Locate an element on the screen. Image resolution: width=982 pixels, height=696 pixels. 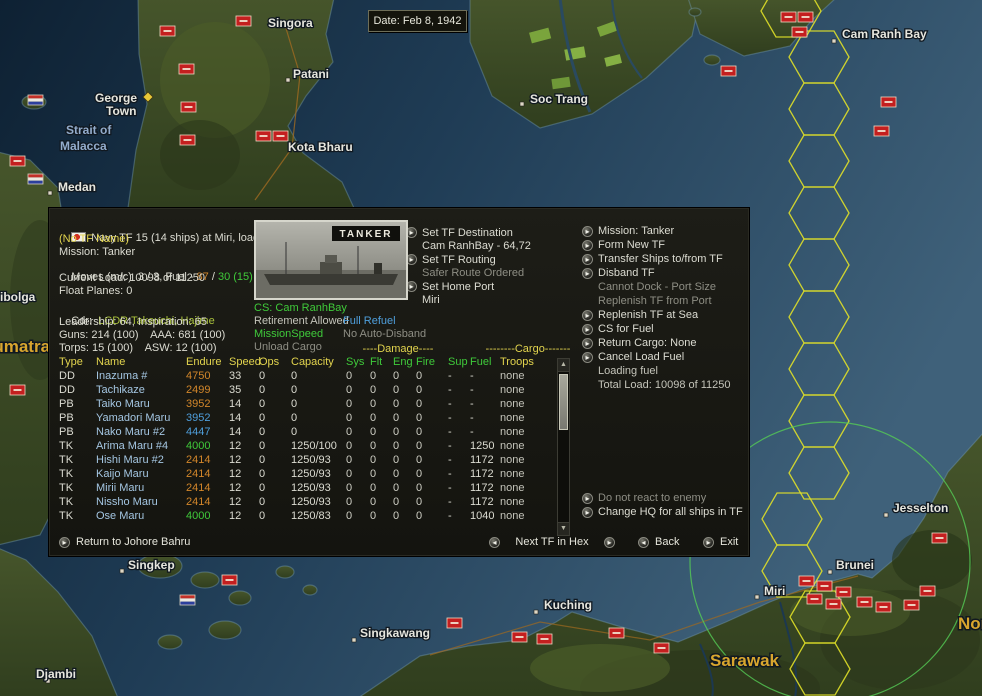
cell-name: Taiko Maru is located at coordinates (141, 404).